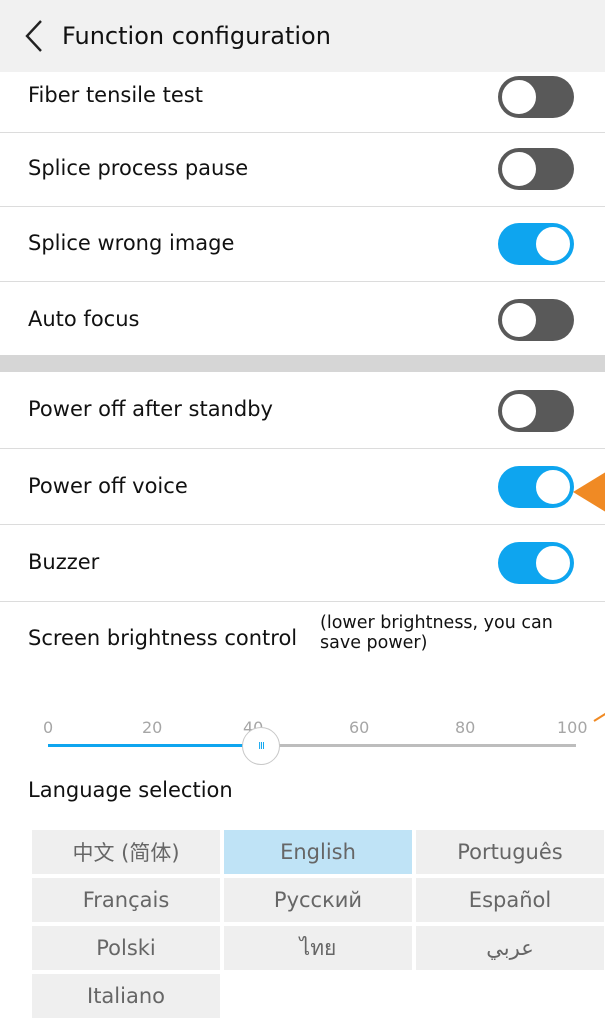 The height and width of the screenshot is (1023, 605). I want to click on brightness-note-line-1: (lower brightness, you can, so click(436, 623).